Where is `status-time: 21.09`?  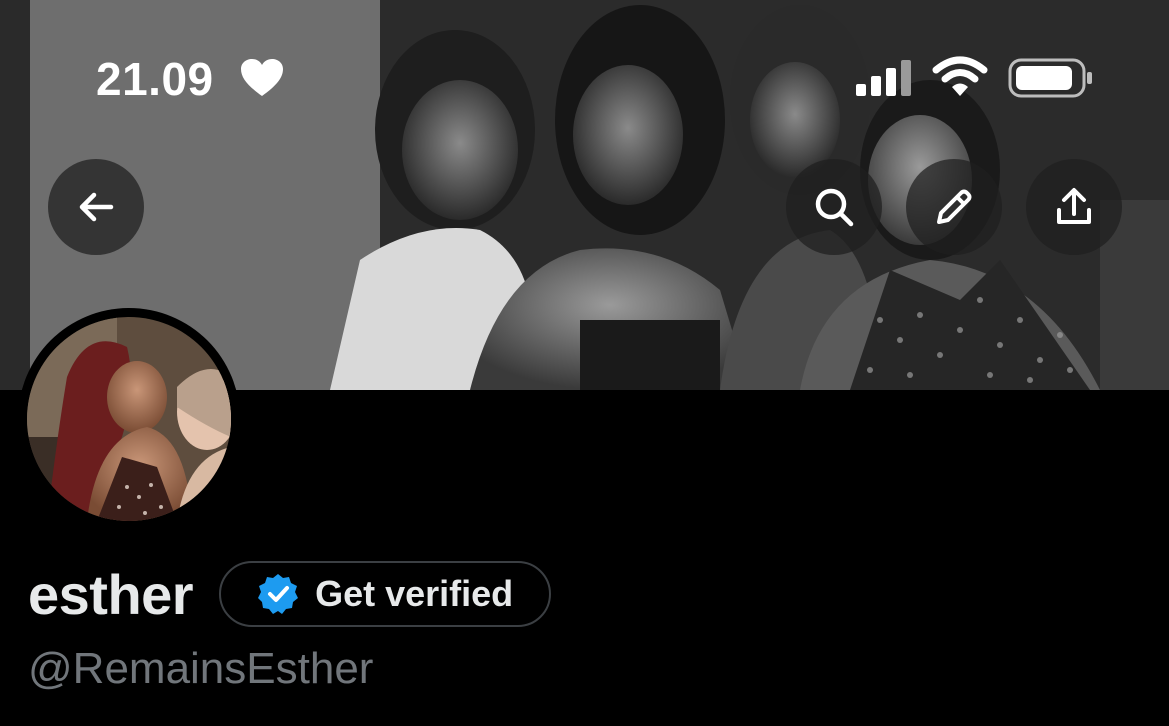 status-time: 21.09 is located at coordinates (155, 79).